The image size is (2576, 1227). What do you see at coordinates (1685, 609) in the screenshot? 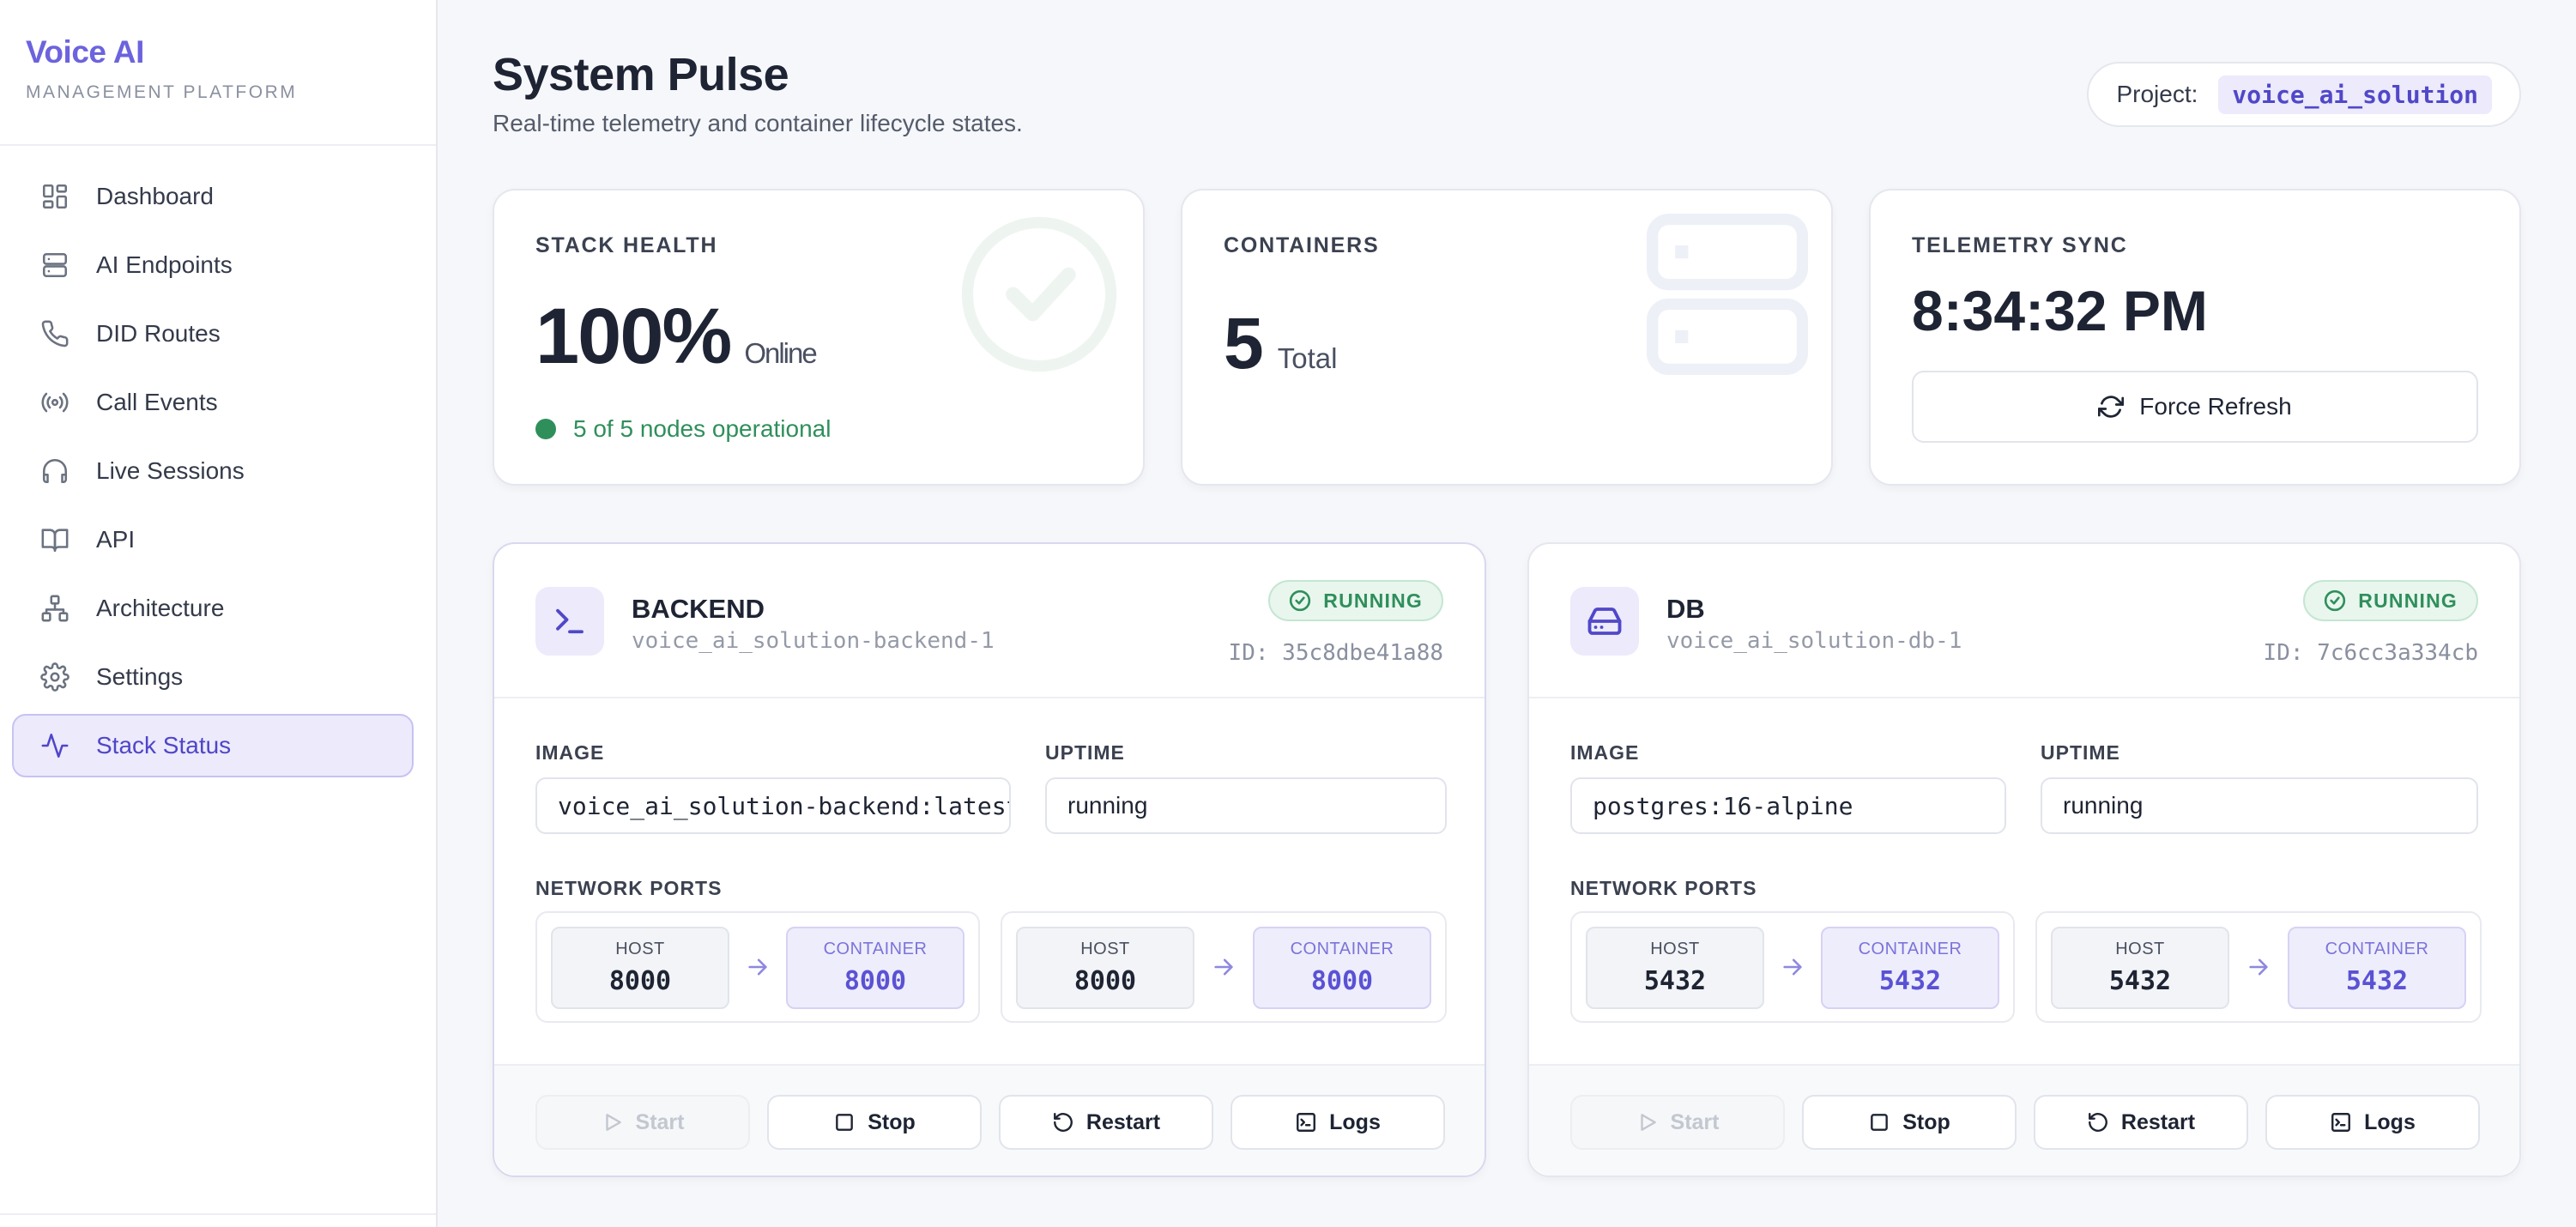
I see `container-name: DB` at bounding box center [1685, 609].